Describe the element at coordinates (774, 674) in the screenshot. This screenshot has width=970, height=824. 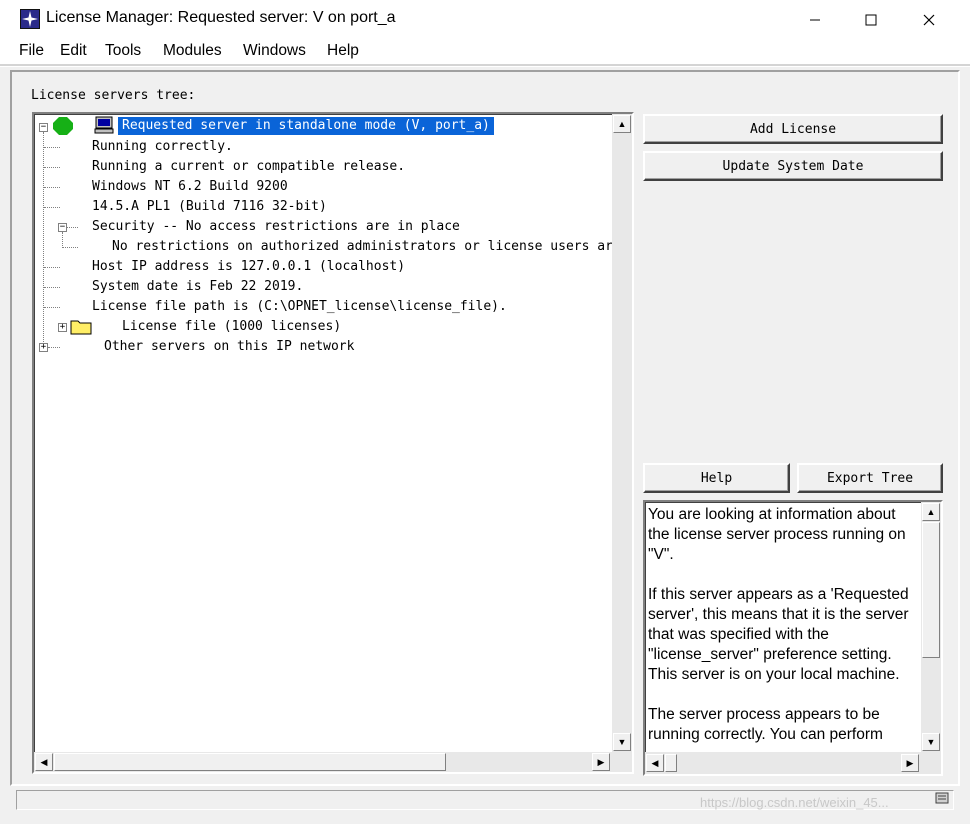
I see `help-paragraph: This server is on your local machine.` at that location.